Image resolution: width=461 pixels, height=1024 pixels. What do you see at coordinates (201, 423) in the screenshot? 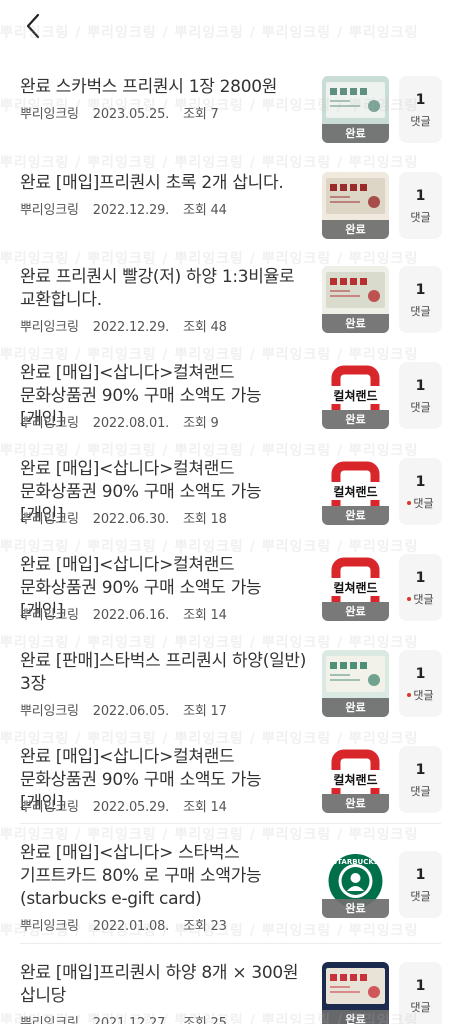
I see `post-views: 조회 9` at bounding box center [201, 423].